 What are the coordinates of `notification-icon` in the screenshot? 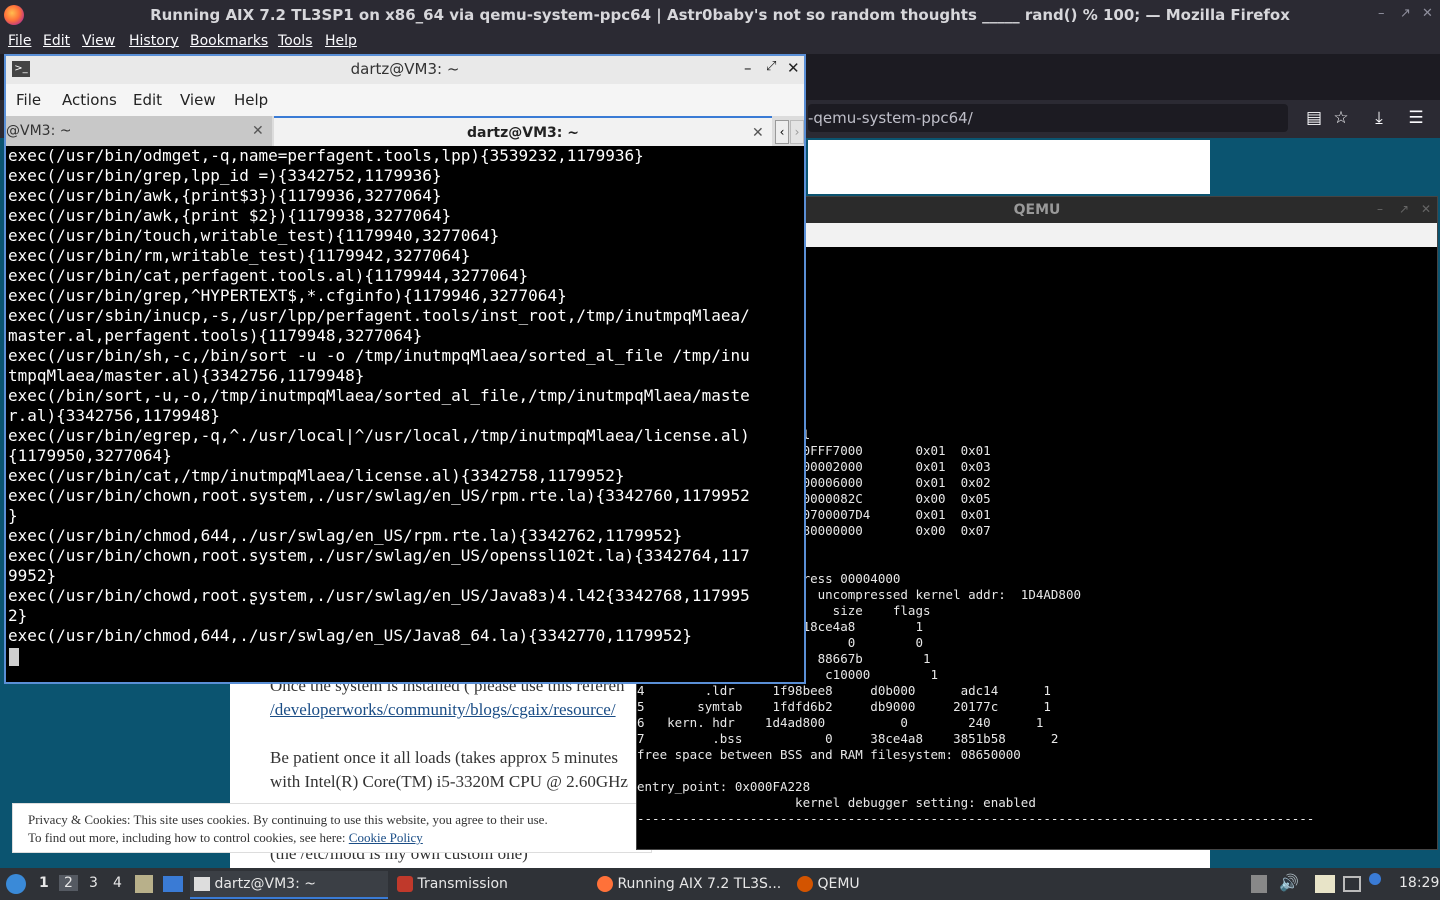 It's located at (1375, 879).